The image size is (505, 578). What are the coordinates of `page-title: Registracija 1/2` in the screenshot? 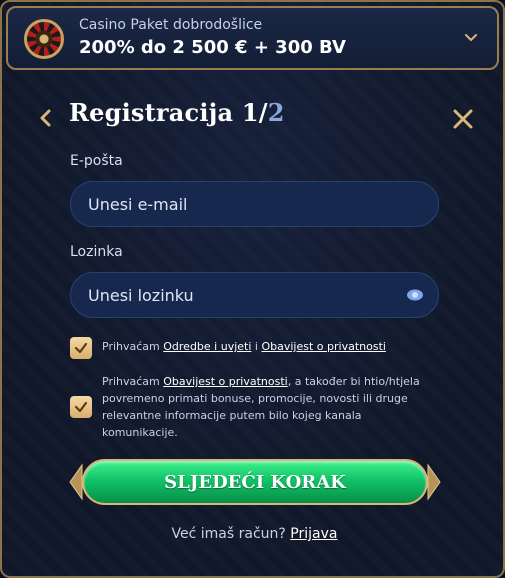 It's located at (177, 112).